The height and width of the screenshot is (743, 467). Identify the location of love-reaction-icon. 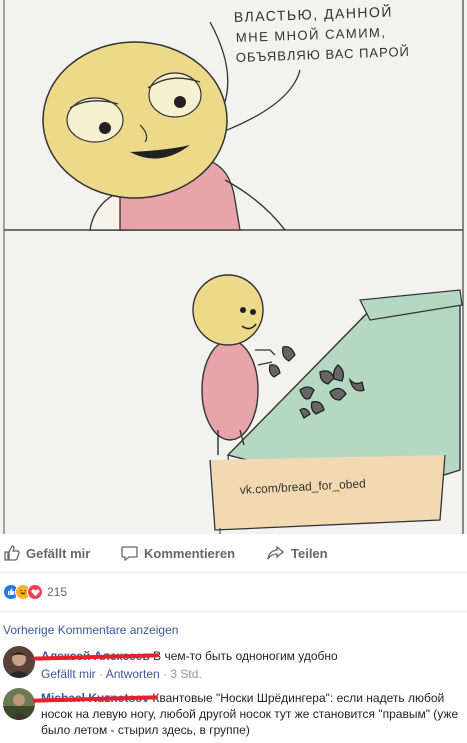
(35, 592).